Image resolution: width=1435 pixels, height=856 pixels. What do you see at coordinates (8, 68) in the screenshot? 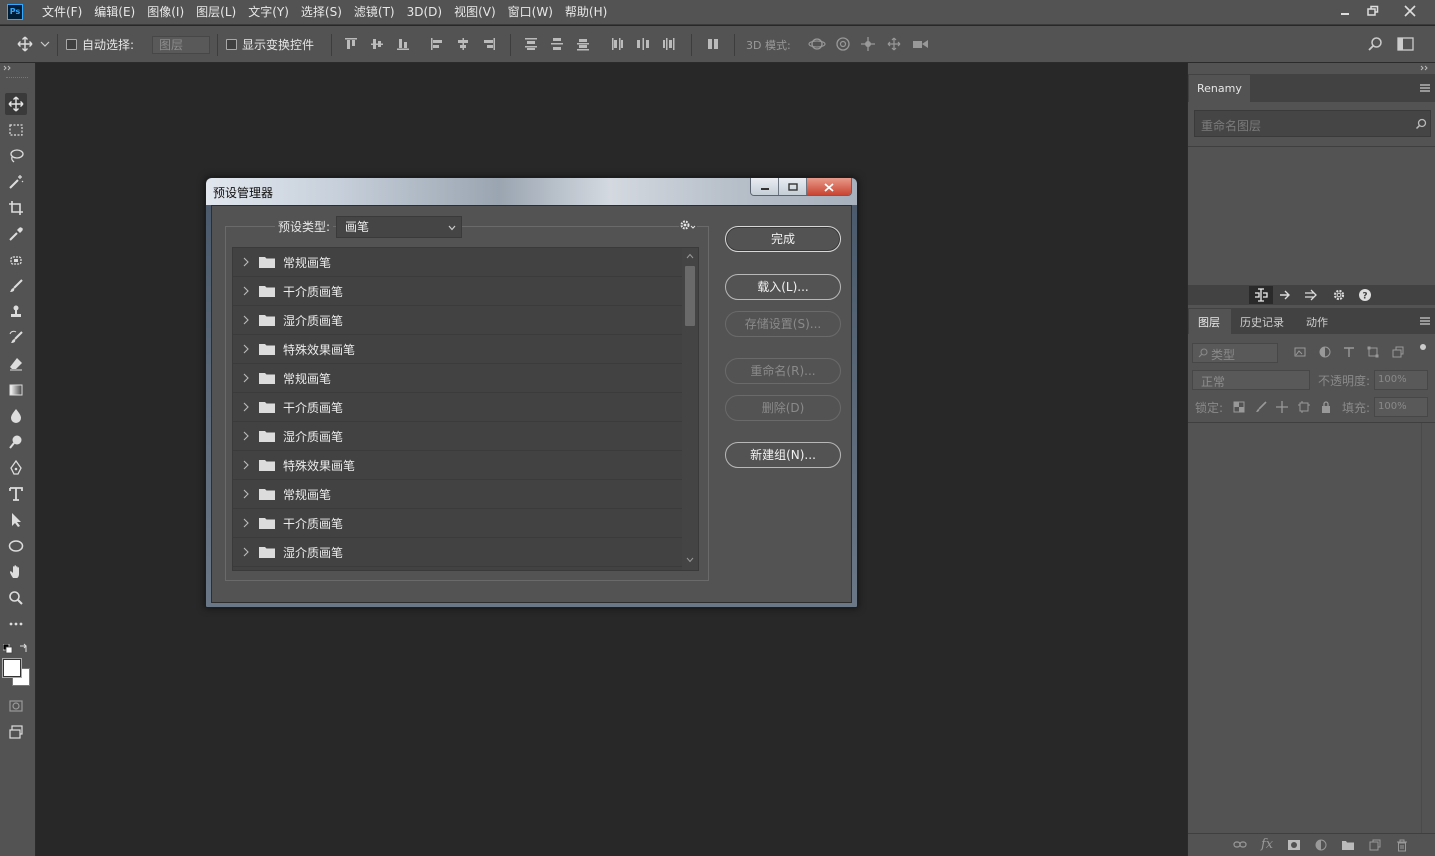
I see `collapse-toolbar-icon` at bounding box center [8, 68].